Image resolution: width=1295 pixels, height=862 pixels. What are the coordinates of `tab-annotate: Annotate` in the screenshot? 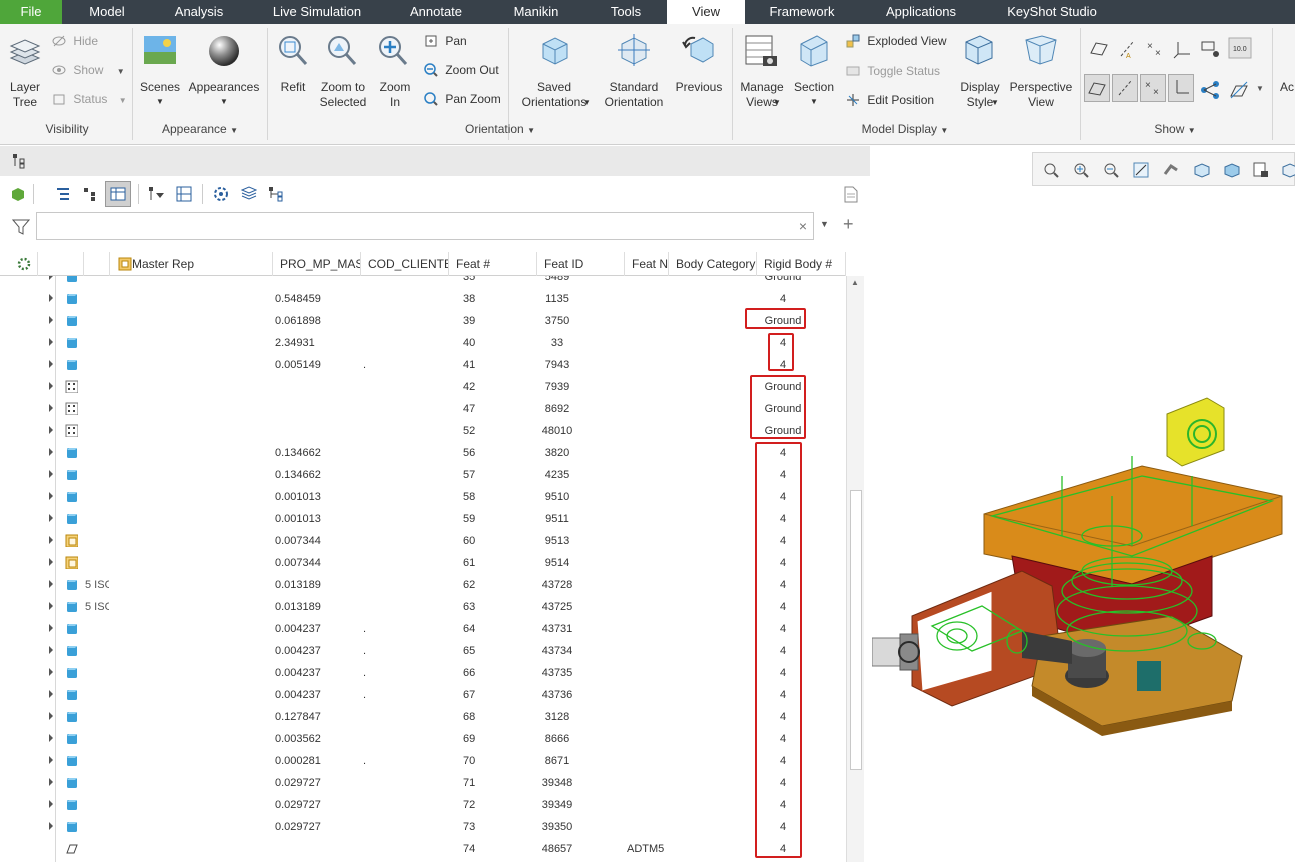 It's located at (436, 12).